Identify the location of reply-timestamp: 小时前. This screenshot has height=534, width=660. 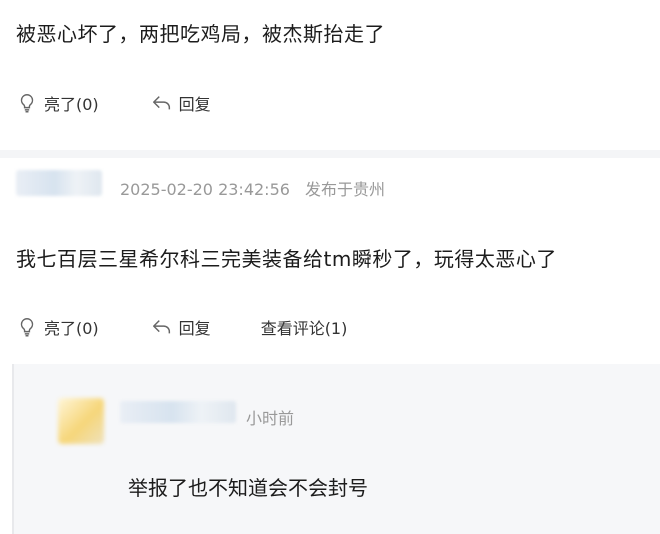
(270, 418).